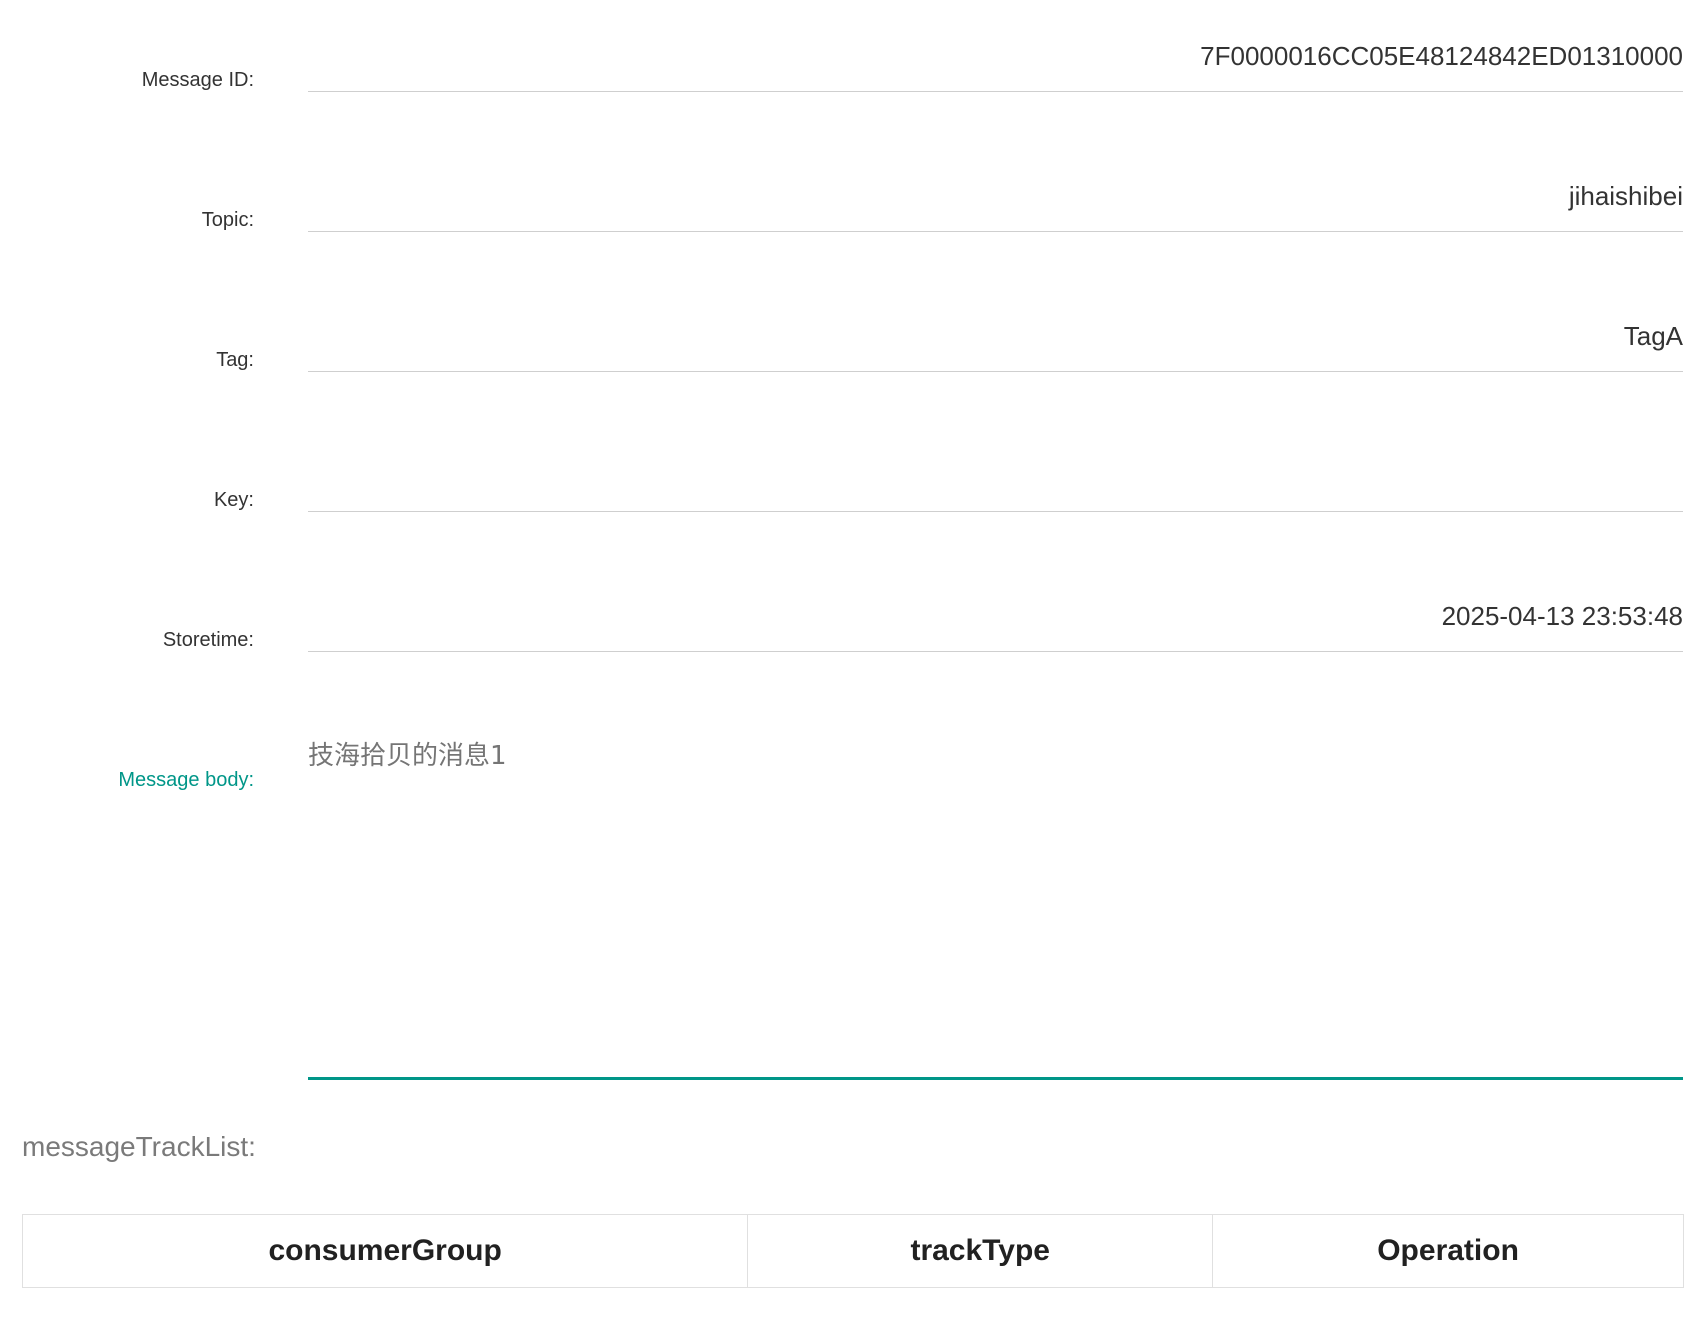 The image size is (1706, 1331). I want to click on column-header-operation: Operation, so click(1448, 1251).